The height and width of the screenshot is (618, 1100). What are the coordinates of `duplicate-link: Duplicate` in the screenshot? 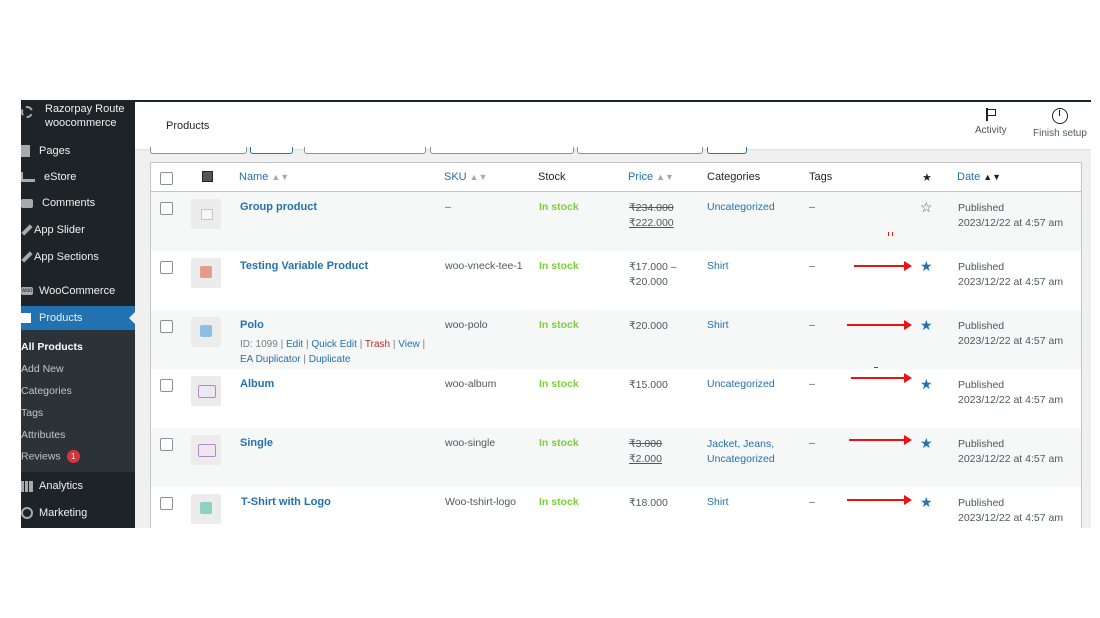 It's located at (330, 359).